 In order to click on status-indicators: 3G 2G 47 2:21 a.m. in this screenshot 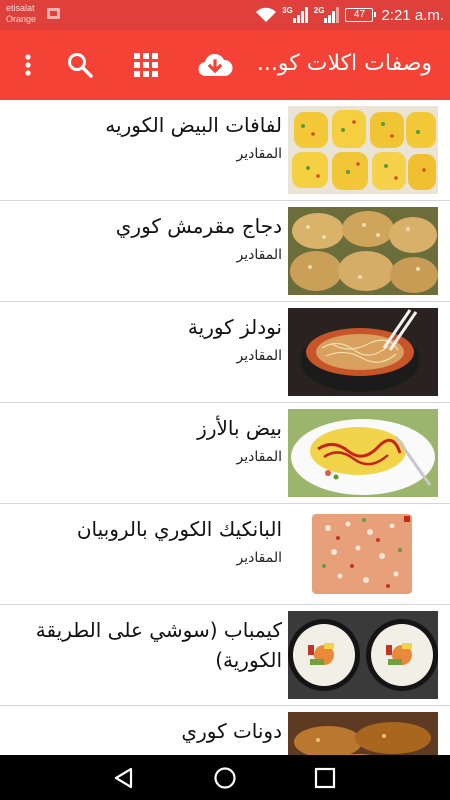, I will do `click(347, 15)`.